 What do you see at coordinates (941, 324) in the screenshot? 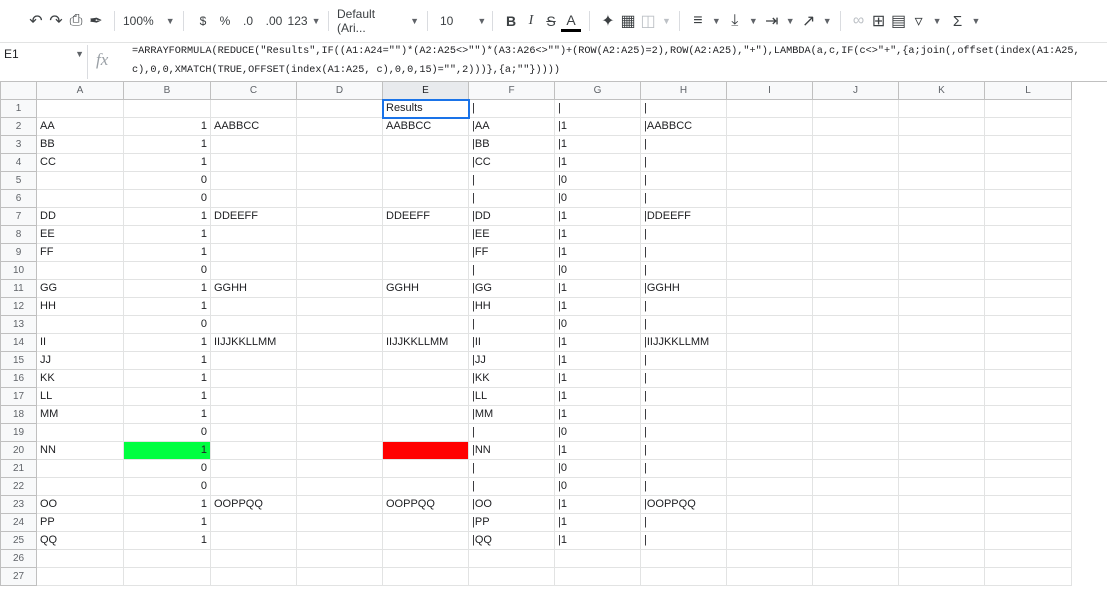
I see `cell-k13` at bounding box center [941, 324].